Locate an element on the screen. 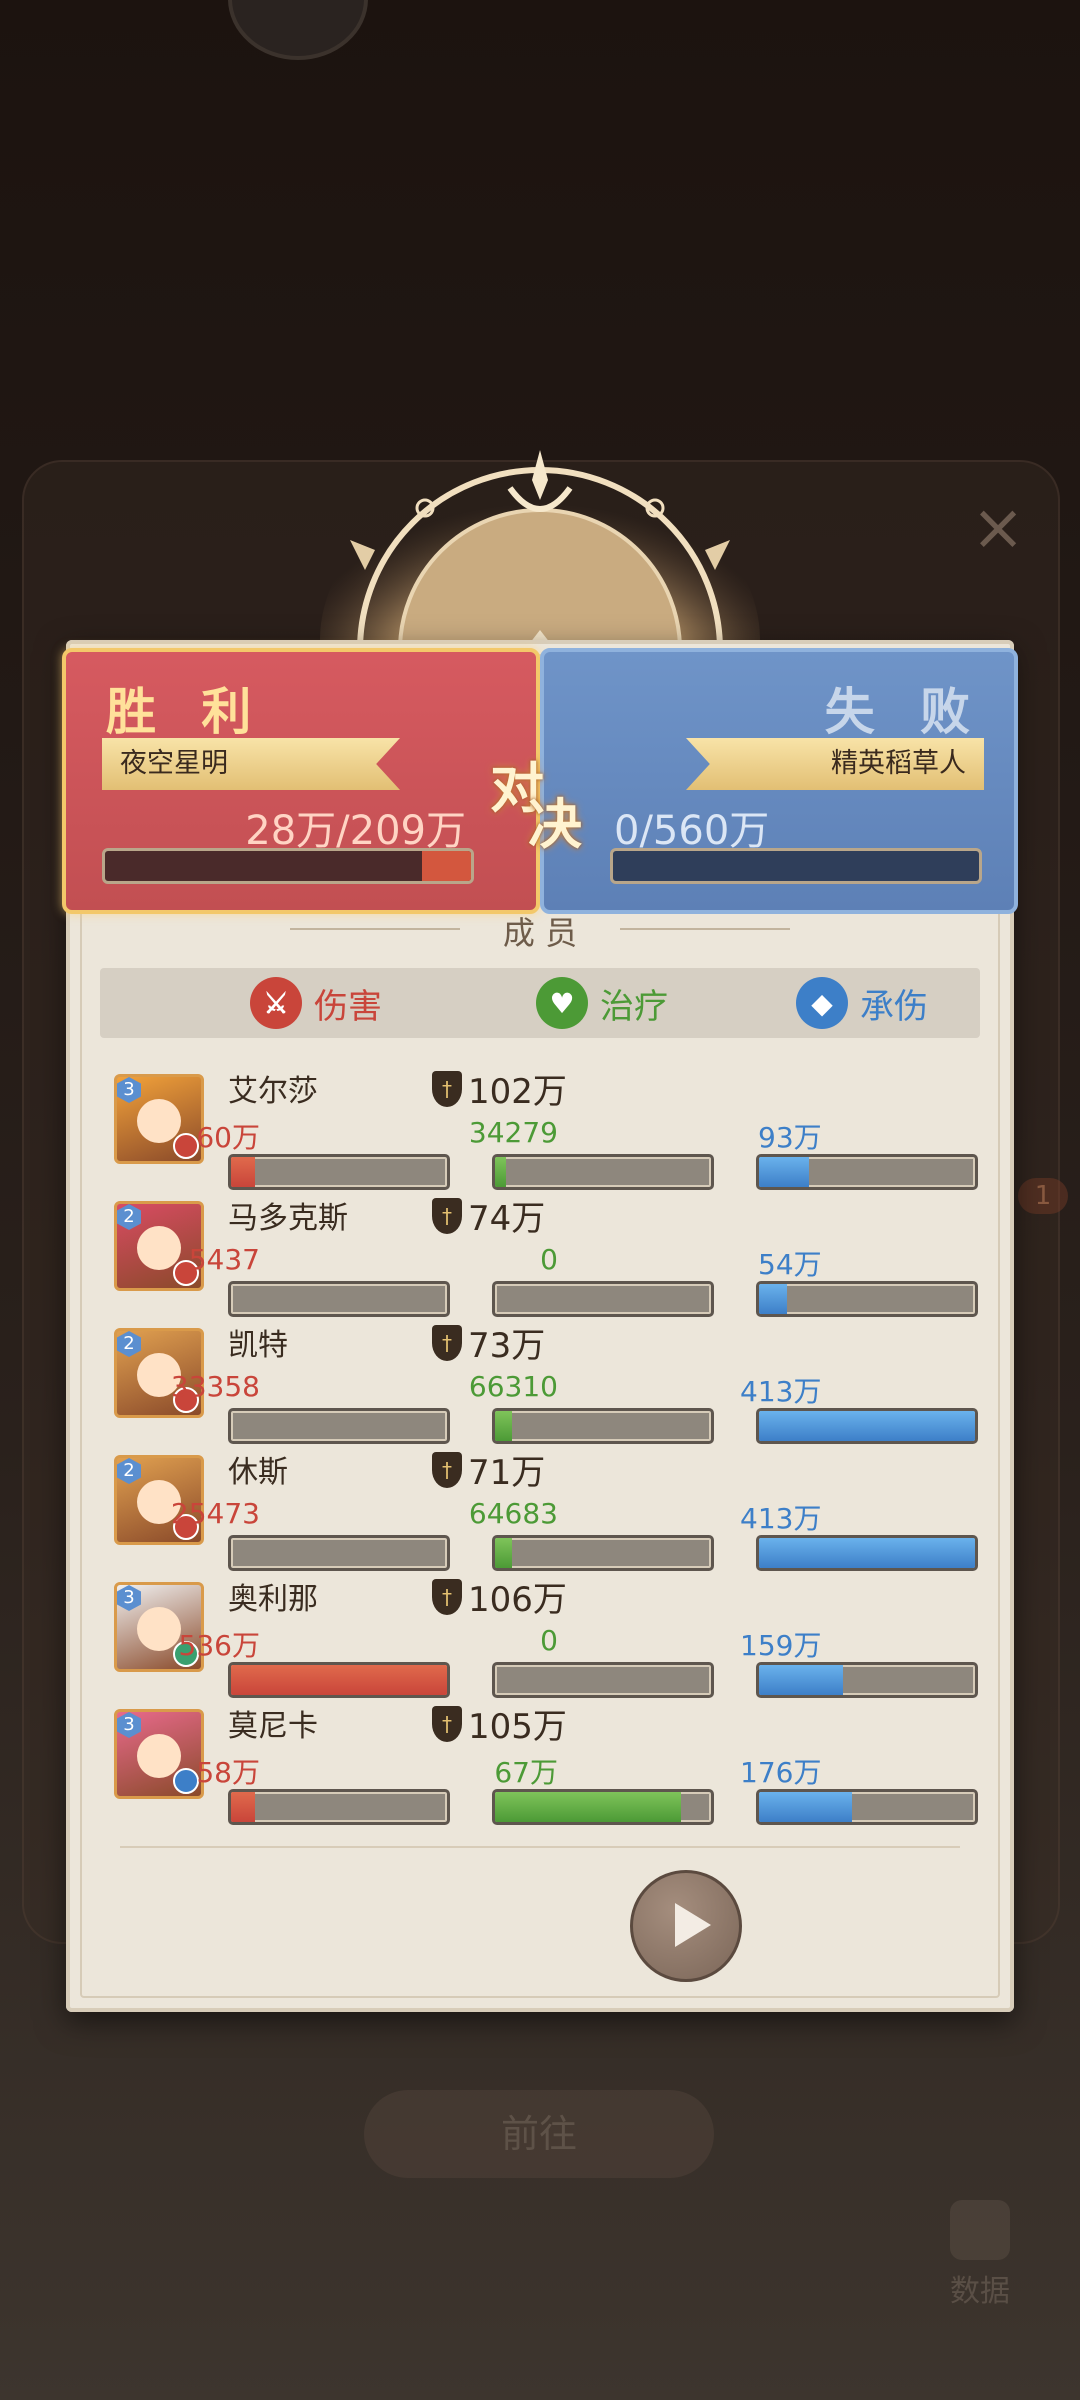 Image resolution: width=1080 pixels, height=2400 pixels. tab-taken: ◆ 承伤 is located at coordinates (862, 1003).